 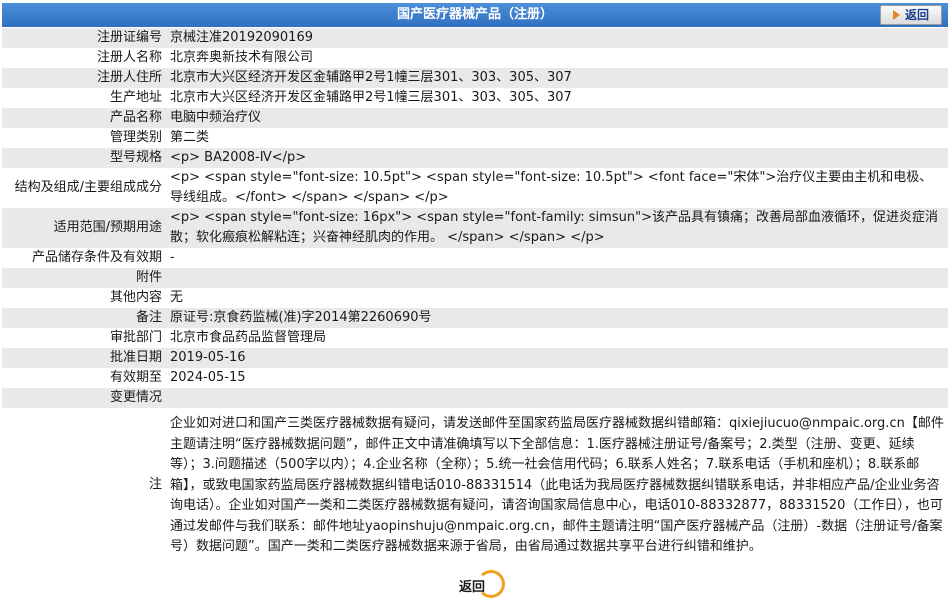 I want to click on circle-arrow-icon, so click(x=491, y=583).